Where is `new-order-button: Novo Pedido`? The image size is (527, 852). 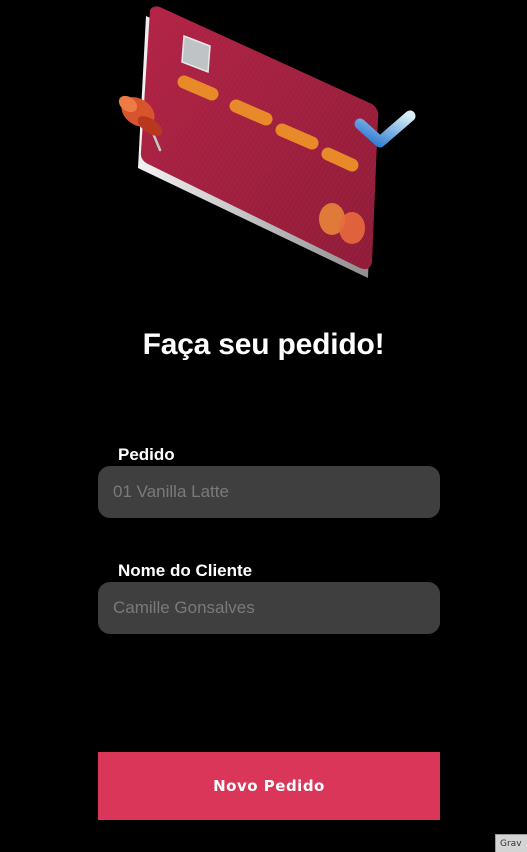
new-order-button: Novo Pedido is located at coordinates (269, 786).